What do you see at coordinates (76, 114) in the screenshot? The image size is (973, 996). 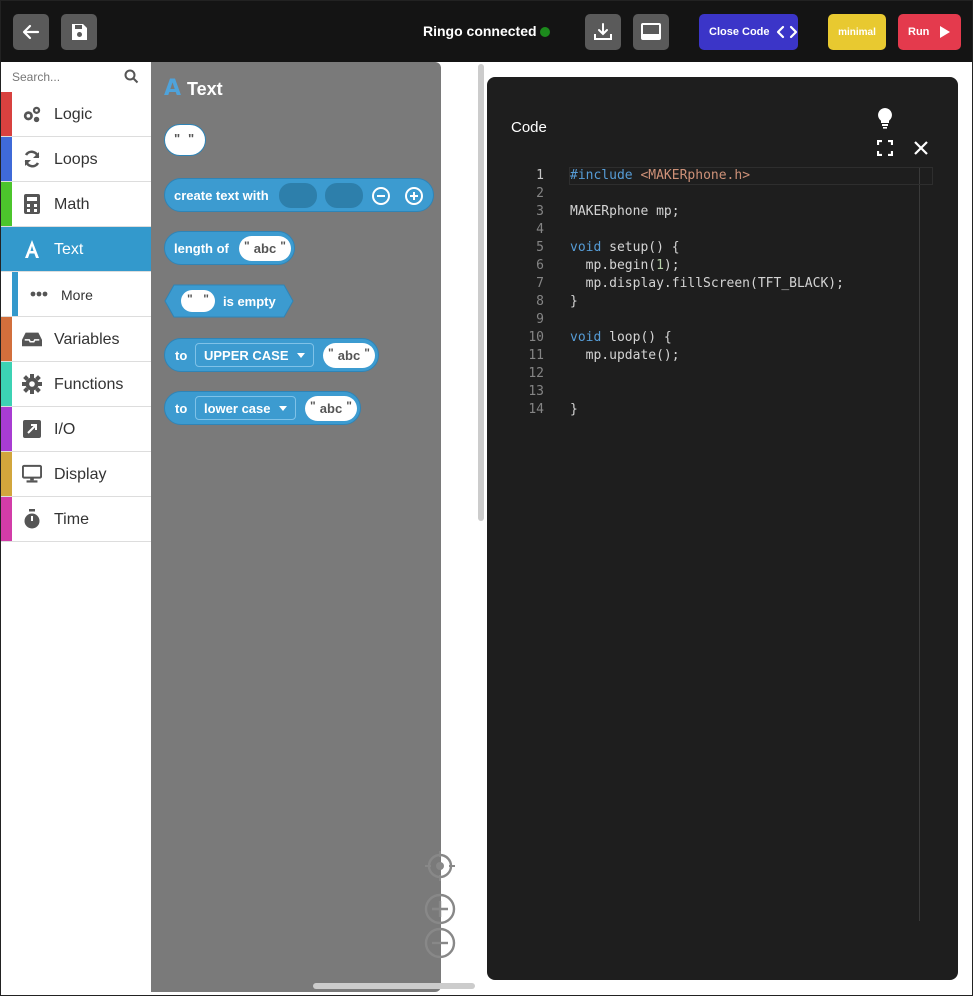 I see `category-logic: Logic` at bounding box center [76, 114].